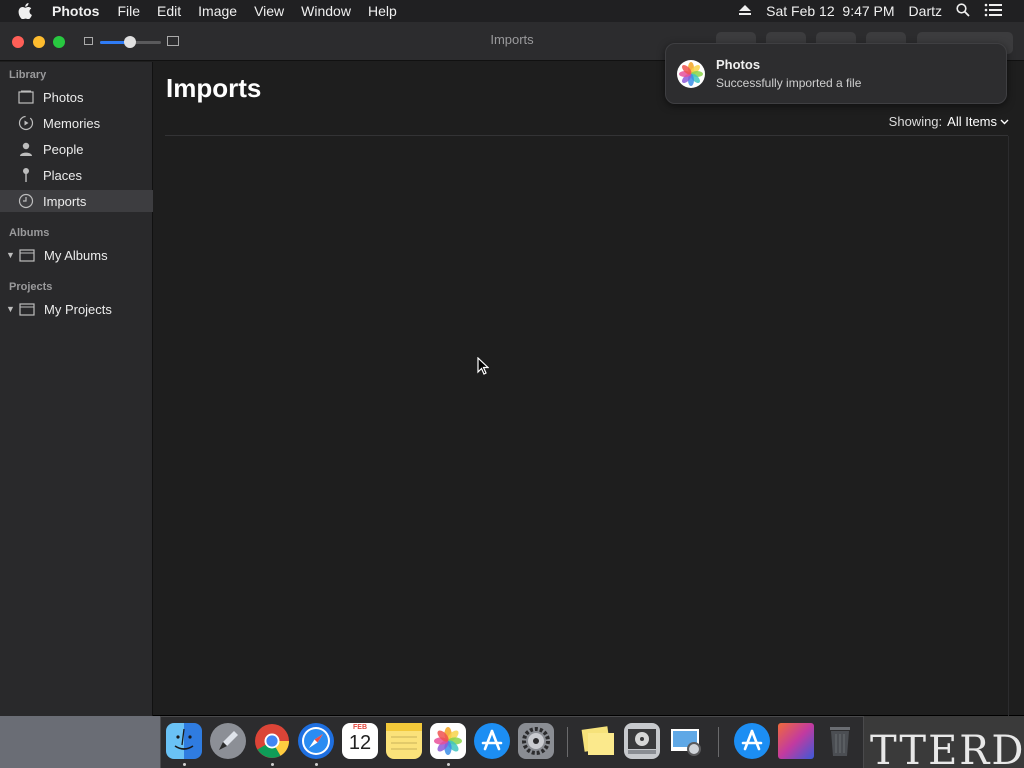  Describe the element at coordinates (382, 11) in the screenshot. I see `menu-help: Help` at that location.